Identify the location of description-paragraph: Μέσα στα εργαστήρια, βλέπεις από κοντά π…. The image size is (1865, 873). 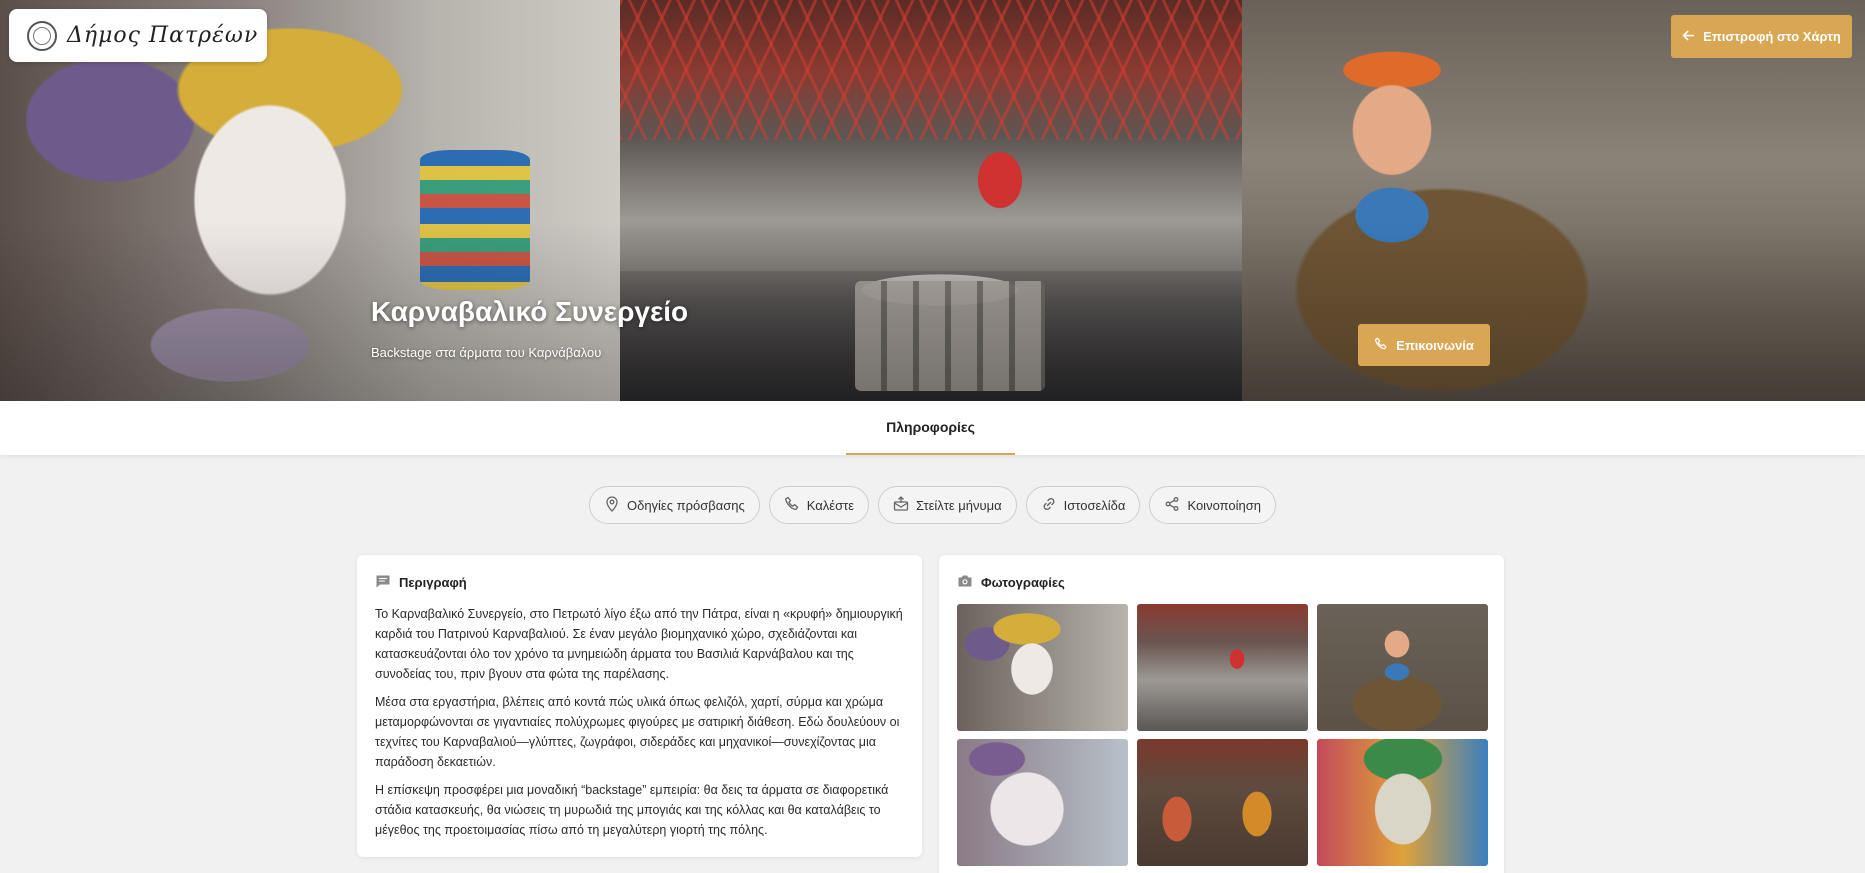
(637, 732).